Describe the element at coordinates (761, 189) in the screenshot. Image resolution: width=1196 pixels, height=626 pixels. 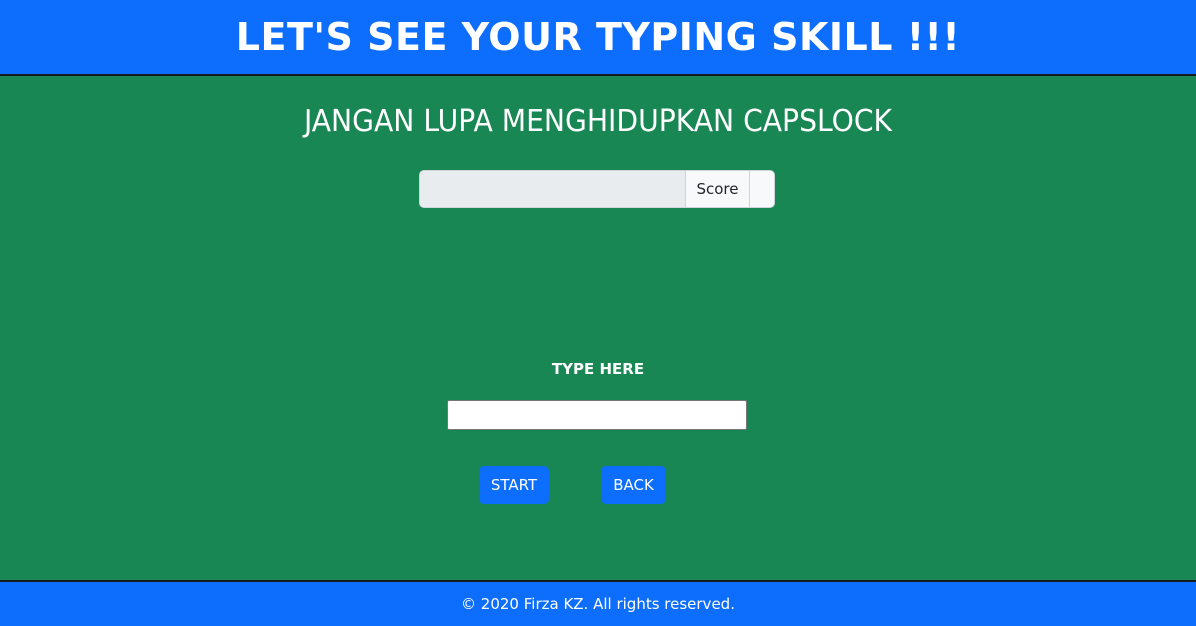
I see `score-value` at that location.